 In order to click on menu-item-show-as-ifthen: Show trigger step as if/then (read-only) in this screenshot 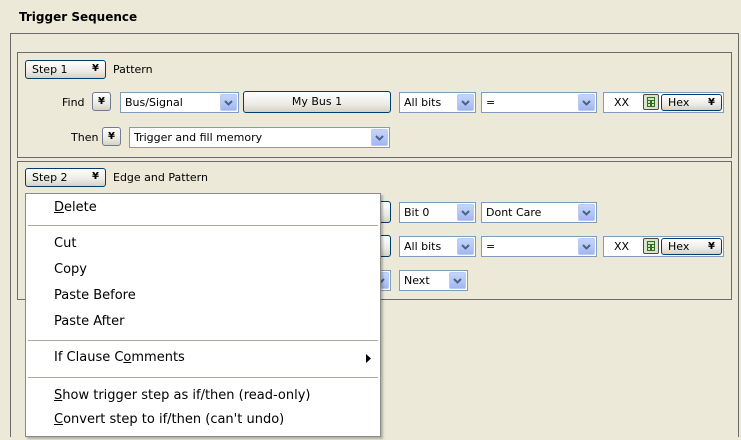, I will do `click(182, 396)`.